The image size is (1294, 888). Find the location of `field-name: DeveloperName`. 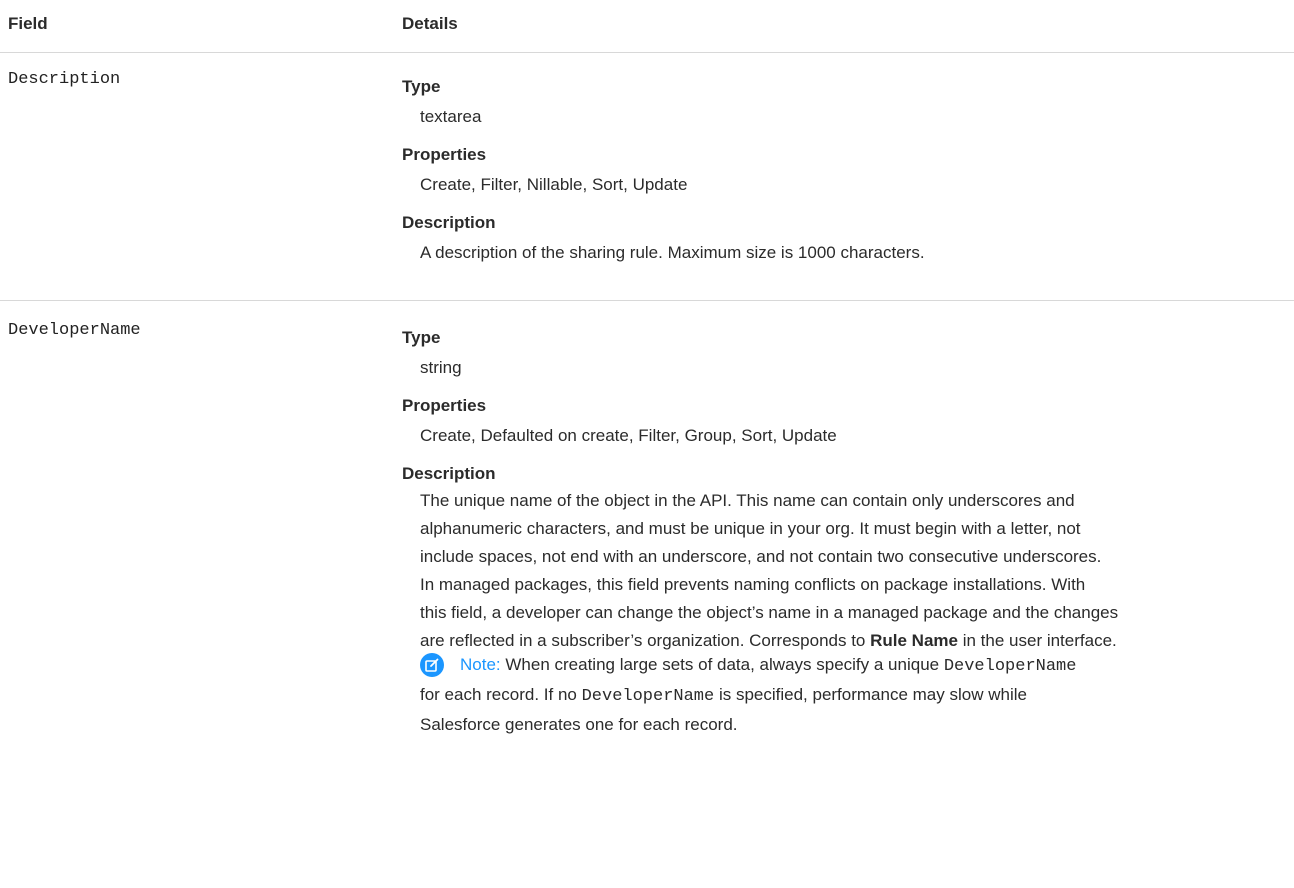

field-name: DeveloperName is located at coordinates (74, 330).